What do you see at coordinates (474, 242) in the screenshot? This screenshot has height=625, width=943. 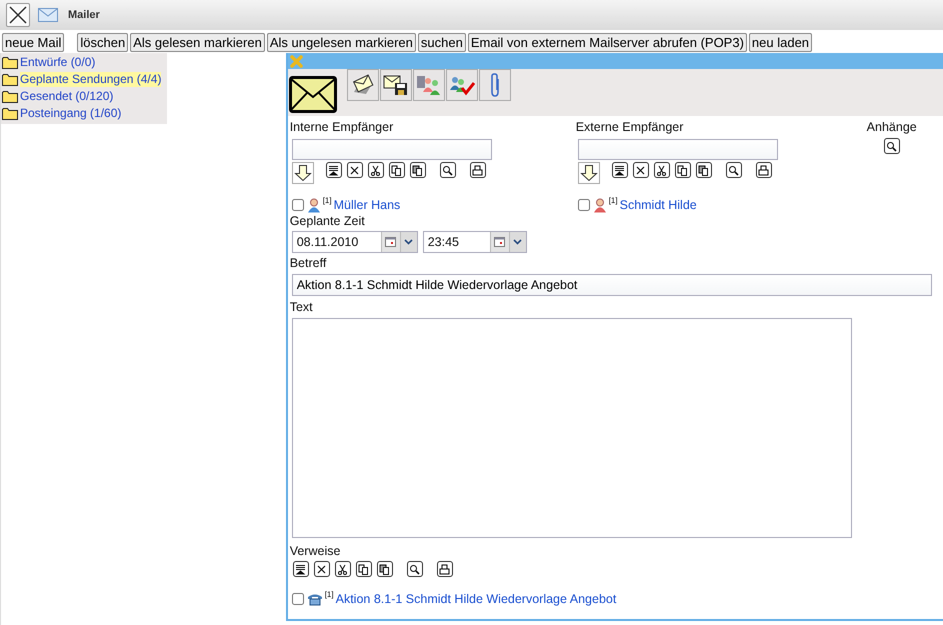 I see `time-field: 23:45` at bounding box center [474, 242].